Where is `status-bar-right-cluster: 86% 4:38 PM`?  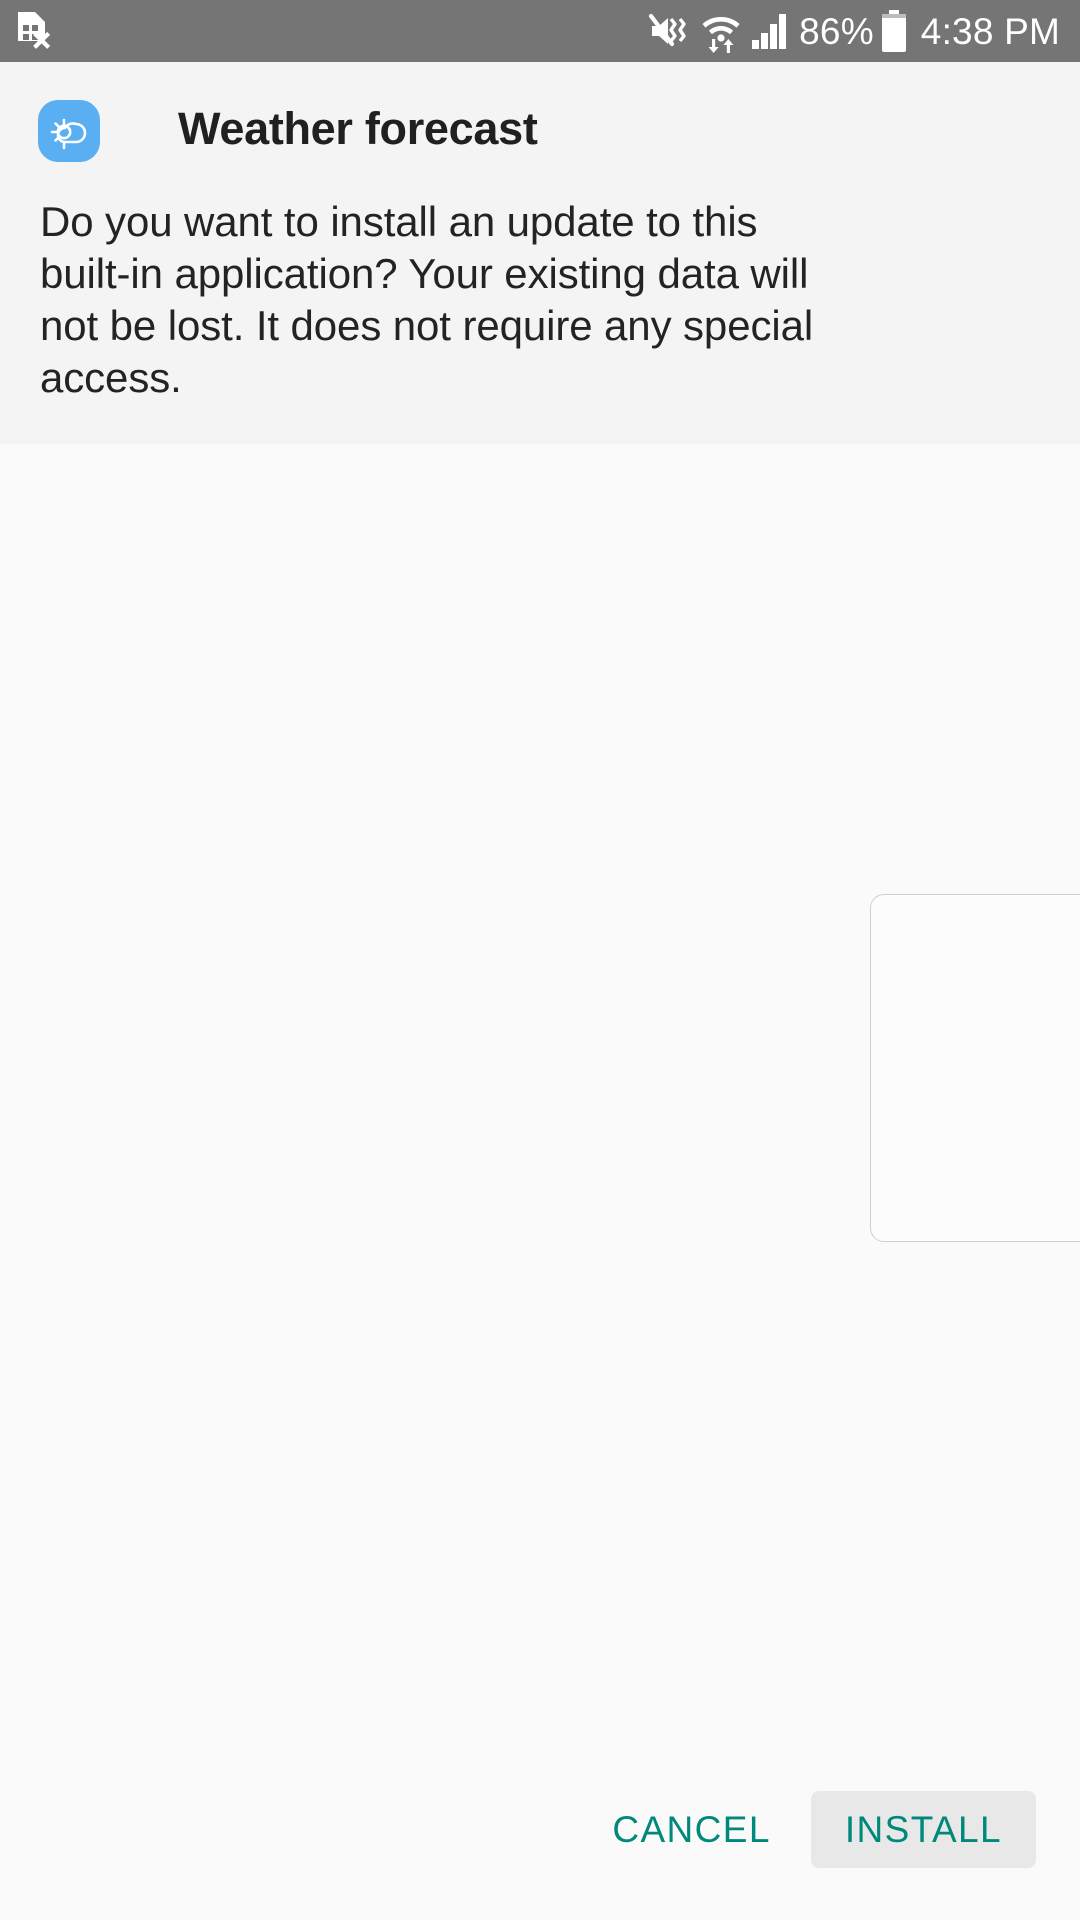
status-bar-right-cluster: 86% 4:38 PM is located at coordinates (856, 31).